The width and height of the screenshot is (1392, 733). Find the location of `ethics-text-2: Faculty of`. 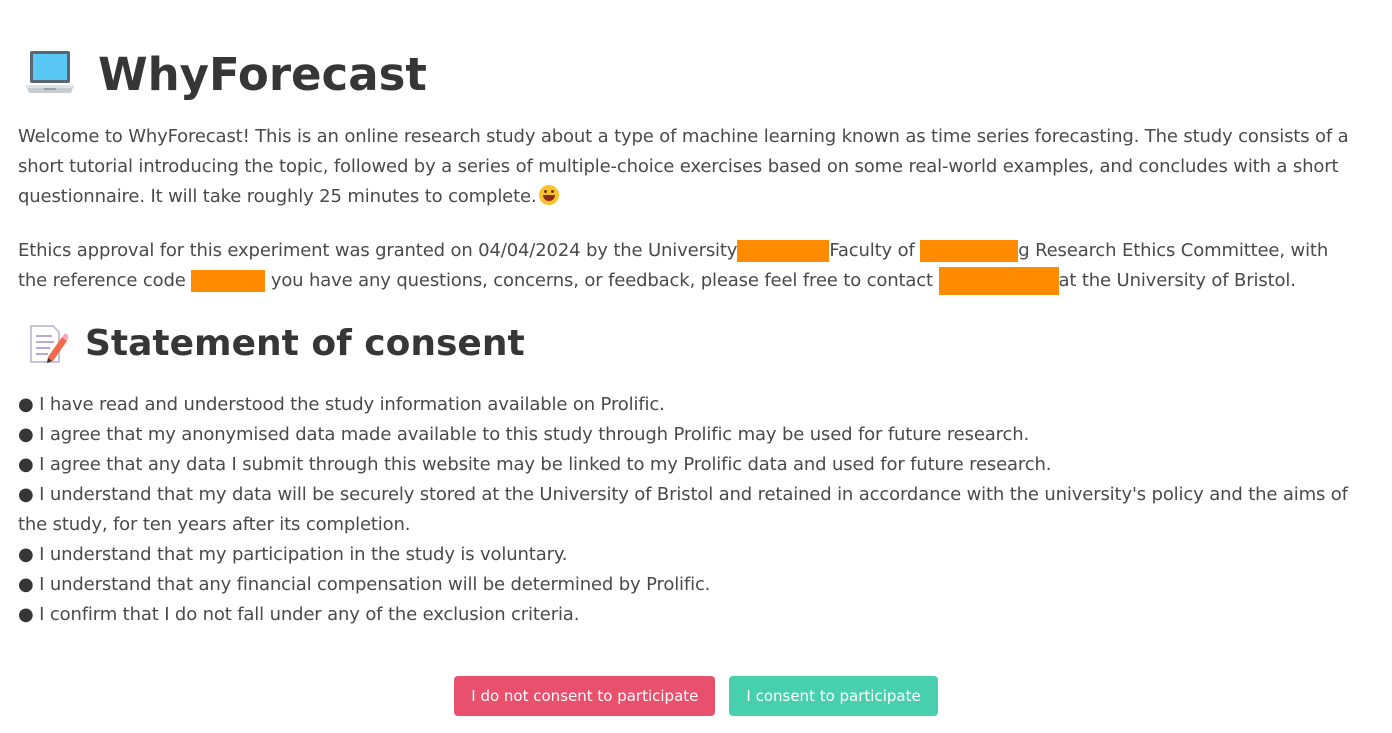

ethics-text-2: Faculty of is located at coordinates (872, 250).